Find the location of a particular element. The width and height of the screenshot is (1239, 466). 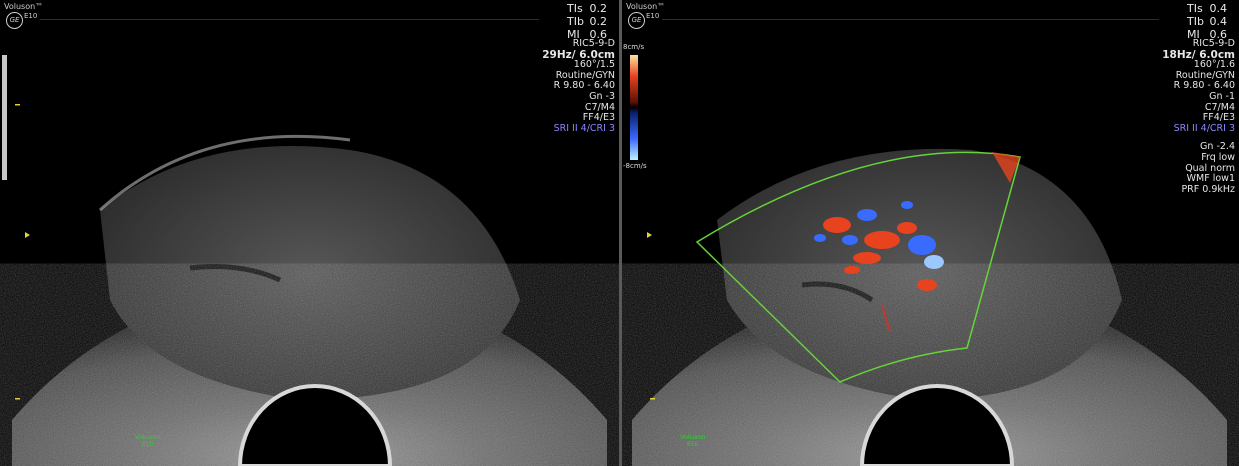

left-footer-brand: Voluson E10 is located at coordinates (148, 441).